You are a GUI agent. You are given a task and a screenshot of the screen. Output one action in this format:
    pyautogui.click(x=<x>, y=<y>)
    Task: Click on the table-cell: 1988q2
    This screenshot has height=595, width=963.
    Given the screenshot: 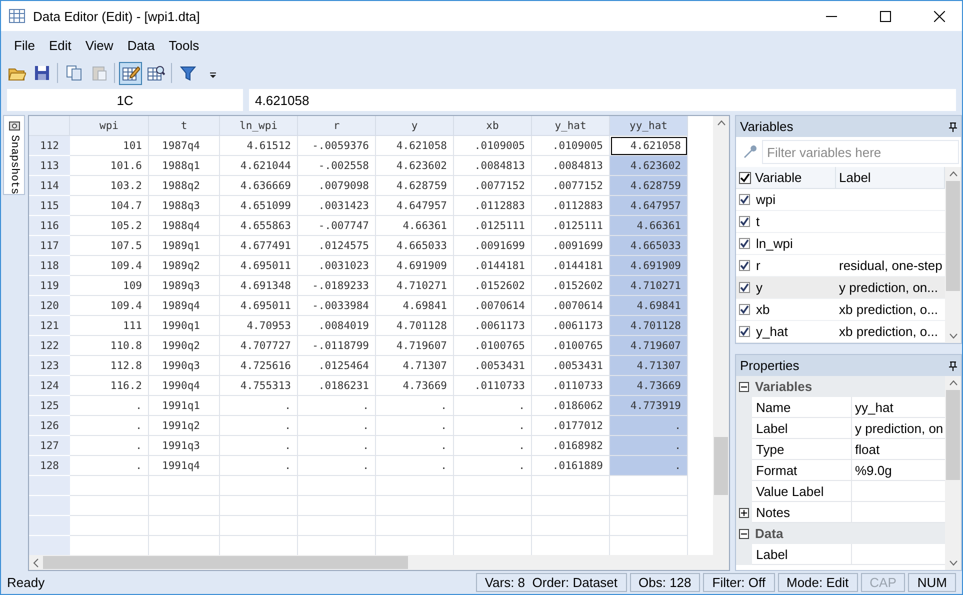 What is the action you would take?
    pyautogui.click(x=184, y=186)
    